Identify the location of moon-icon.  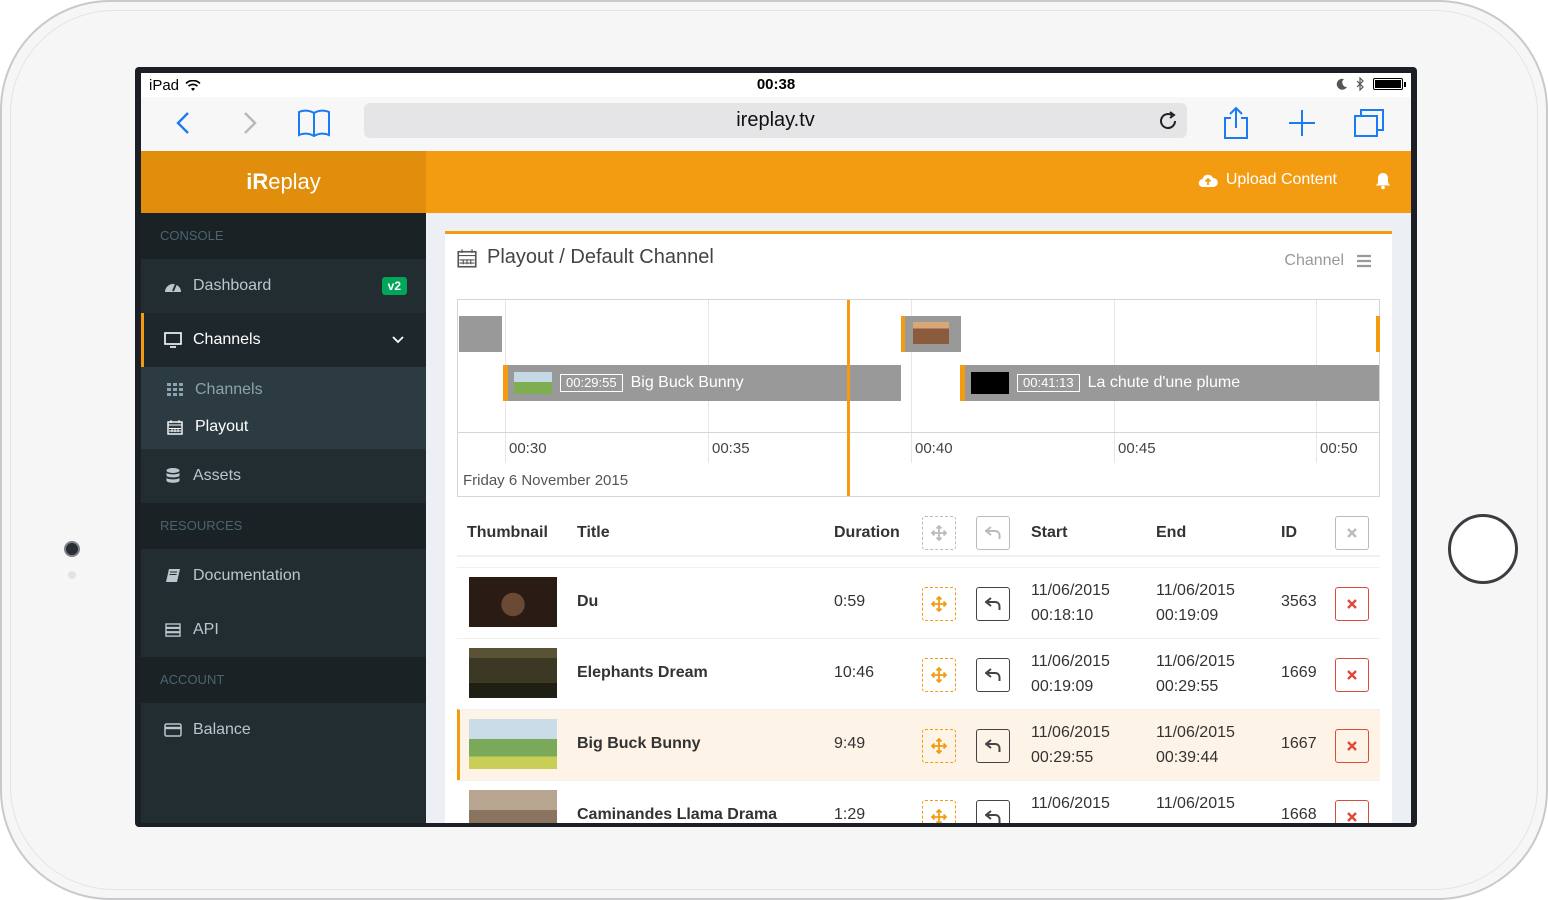
(1341, 84).